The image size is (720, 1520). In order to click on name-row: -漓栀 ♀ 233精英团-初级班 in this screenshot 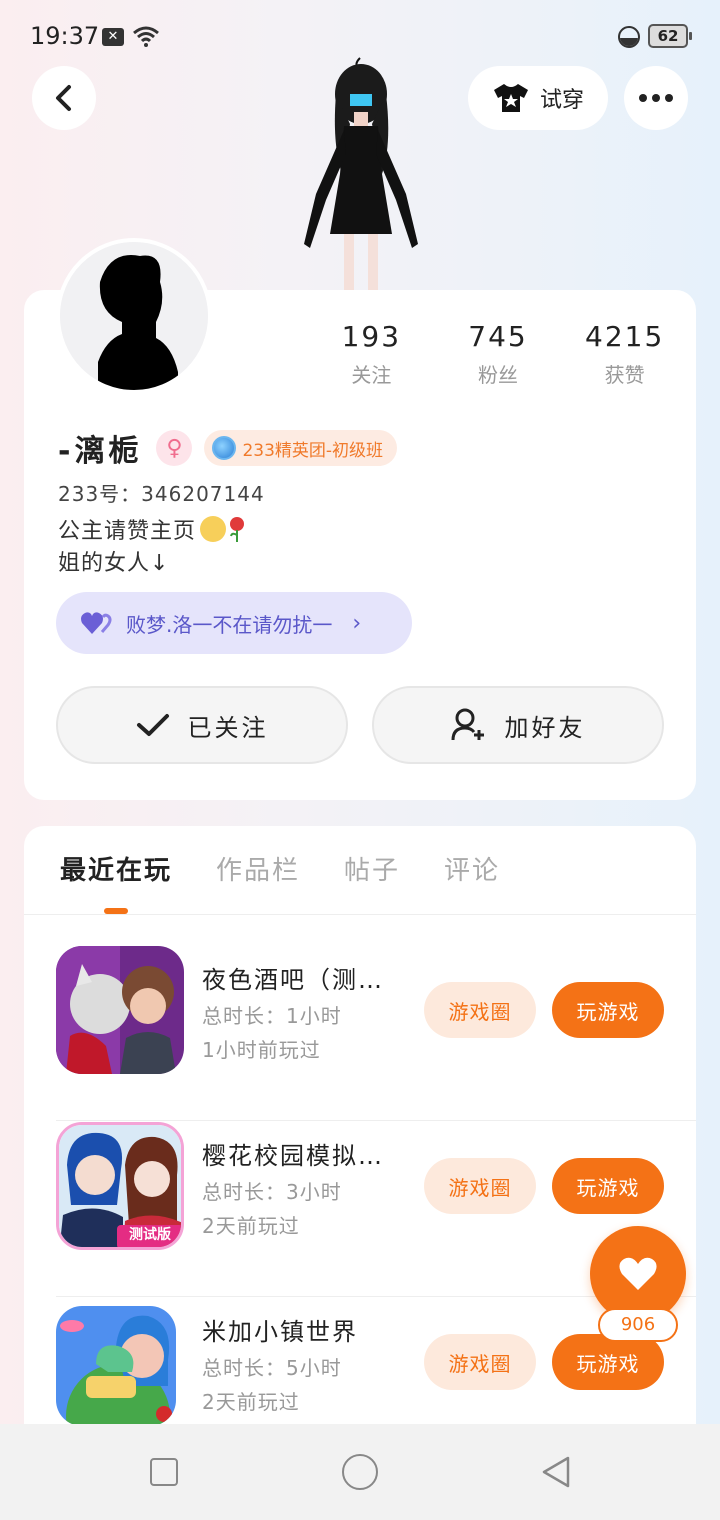, I will do `click(228, 448)`.